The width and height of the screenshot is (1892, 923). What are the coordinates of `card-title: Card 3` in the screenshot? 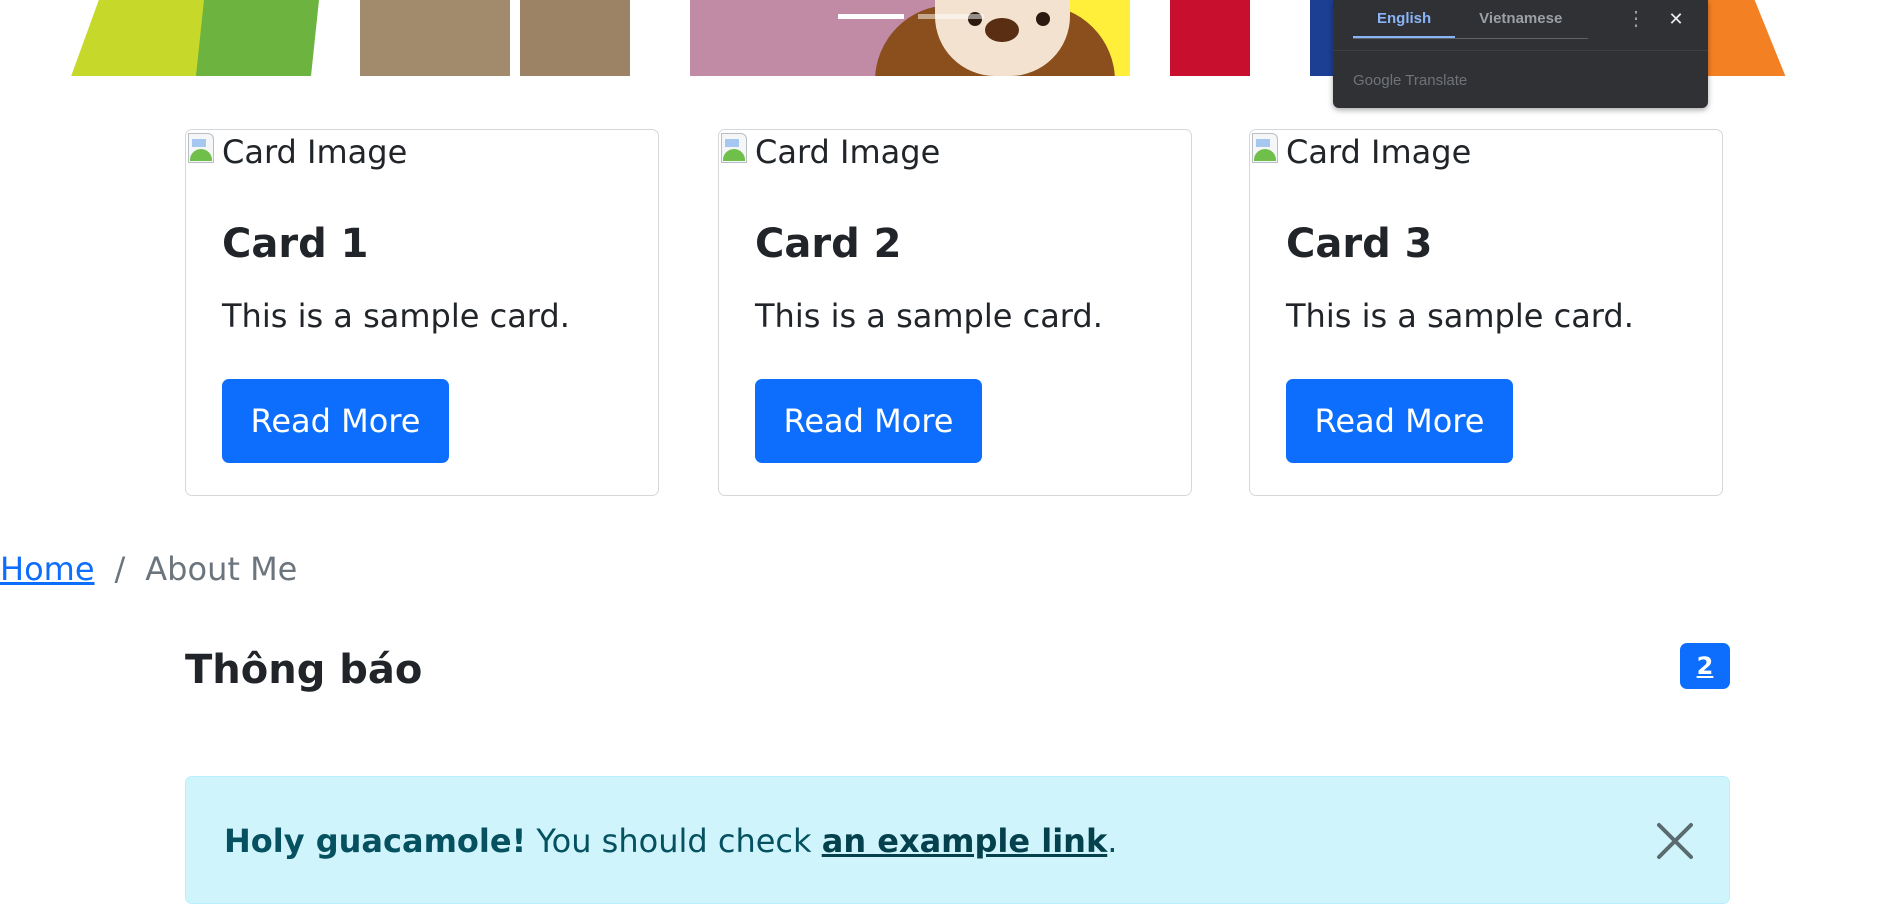 It's located at (1359, 244).